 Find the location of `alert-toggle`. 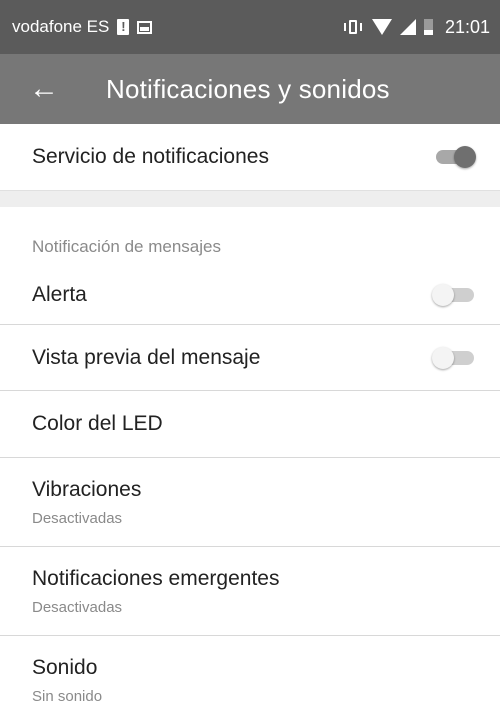

alert-toggle is located at coordinates (454, 295).